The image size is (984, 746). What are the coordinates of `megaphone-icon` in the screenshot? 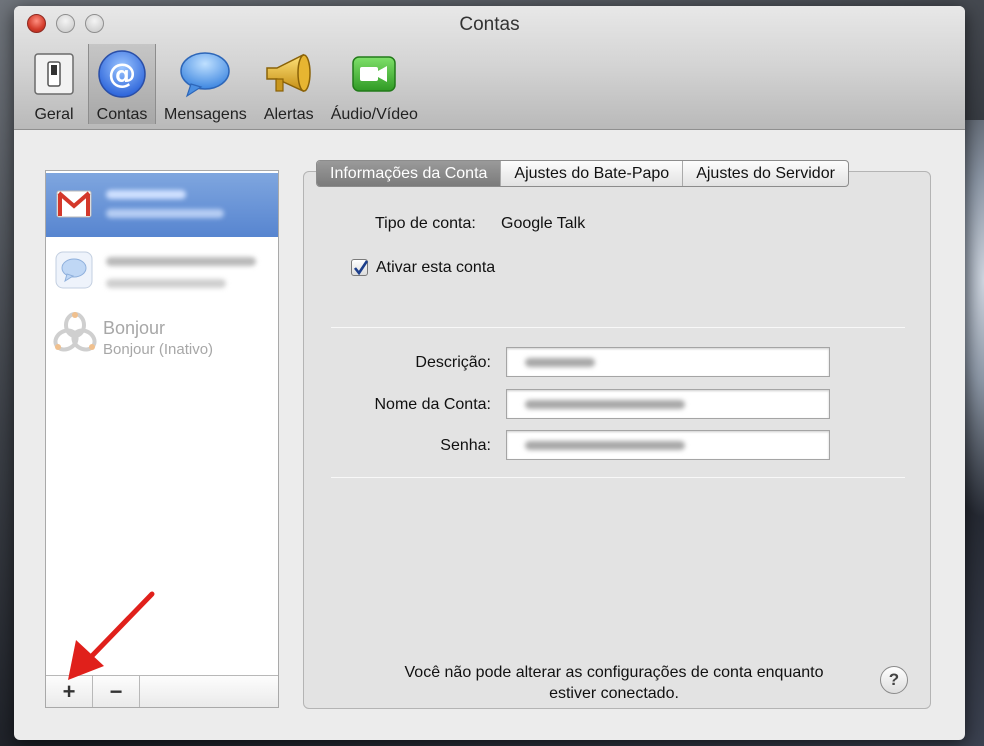 It's located at (289, 74).